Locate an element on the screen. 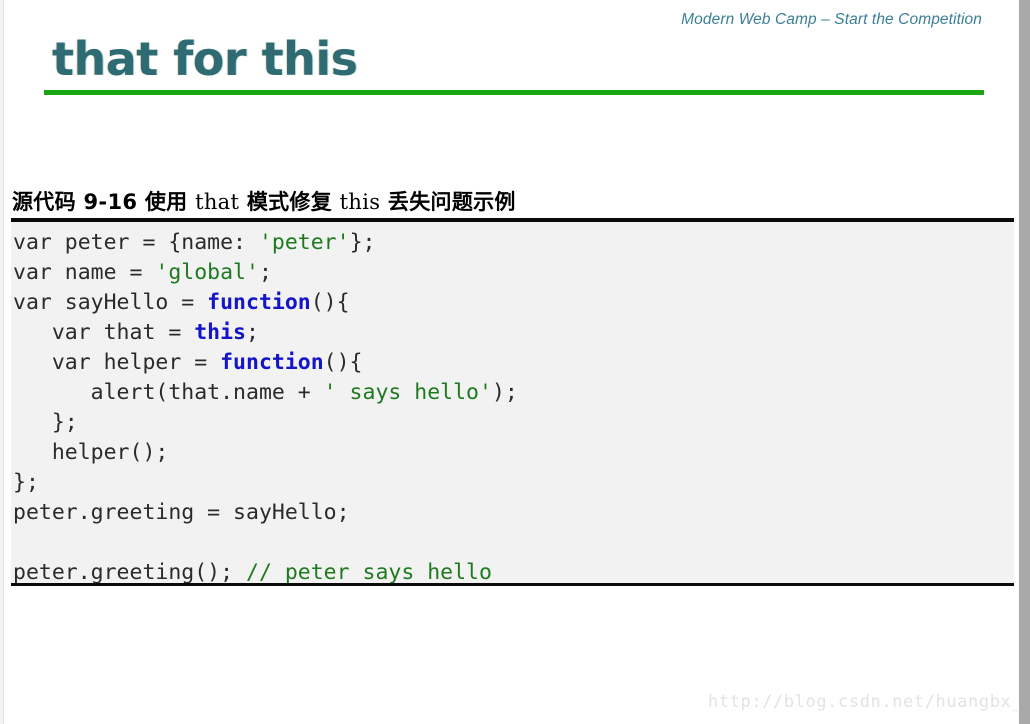 The height and width of the screenshot is (724, 1030). code-line: var name = 'global'; is located at coordinates (513, 273).